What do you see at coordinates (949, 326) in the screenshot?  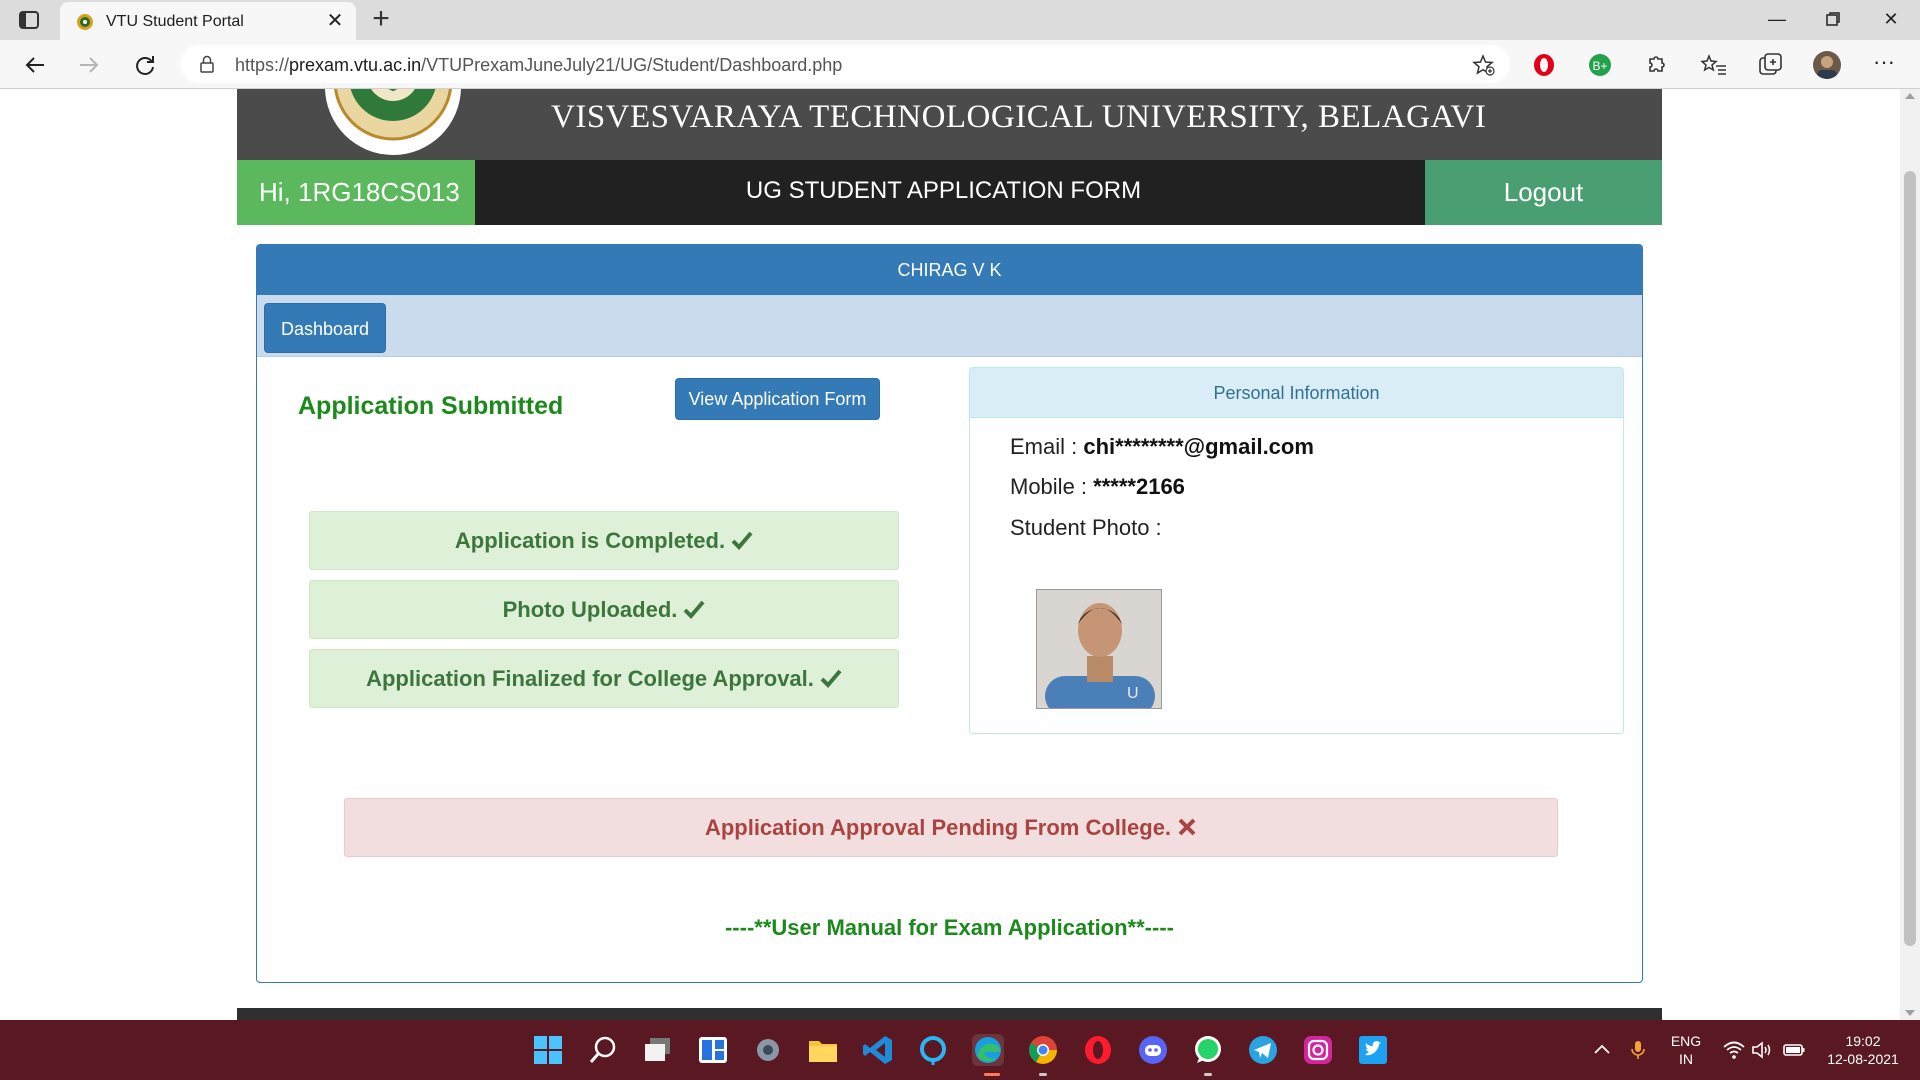 I see `dashboard-nav: Dashboard` at bounding box center [949, 326].